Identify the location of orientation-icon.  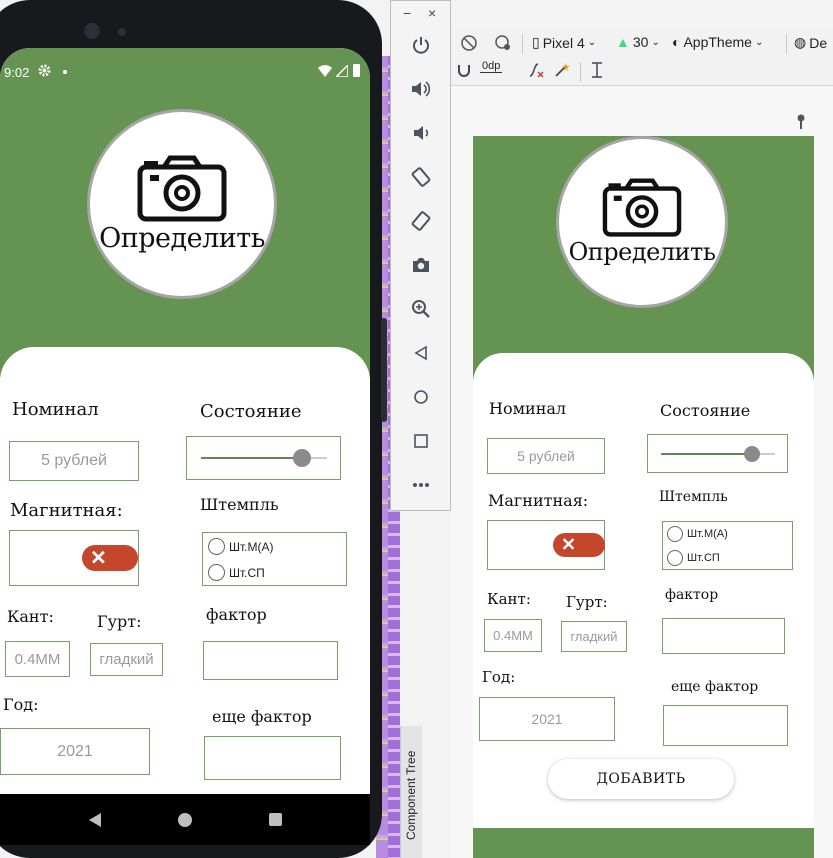
(469, 43).